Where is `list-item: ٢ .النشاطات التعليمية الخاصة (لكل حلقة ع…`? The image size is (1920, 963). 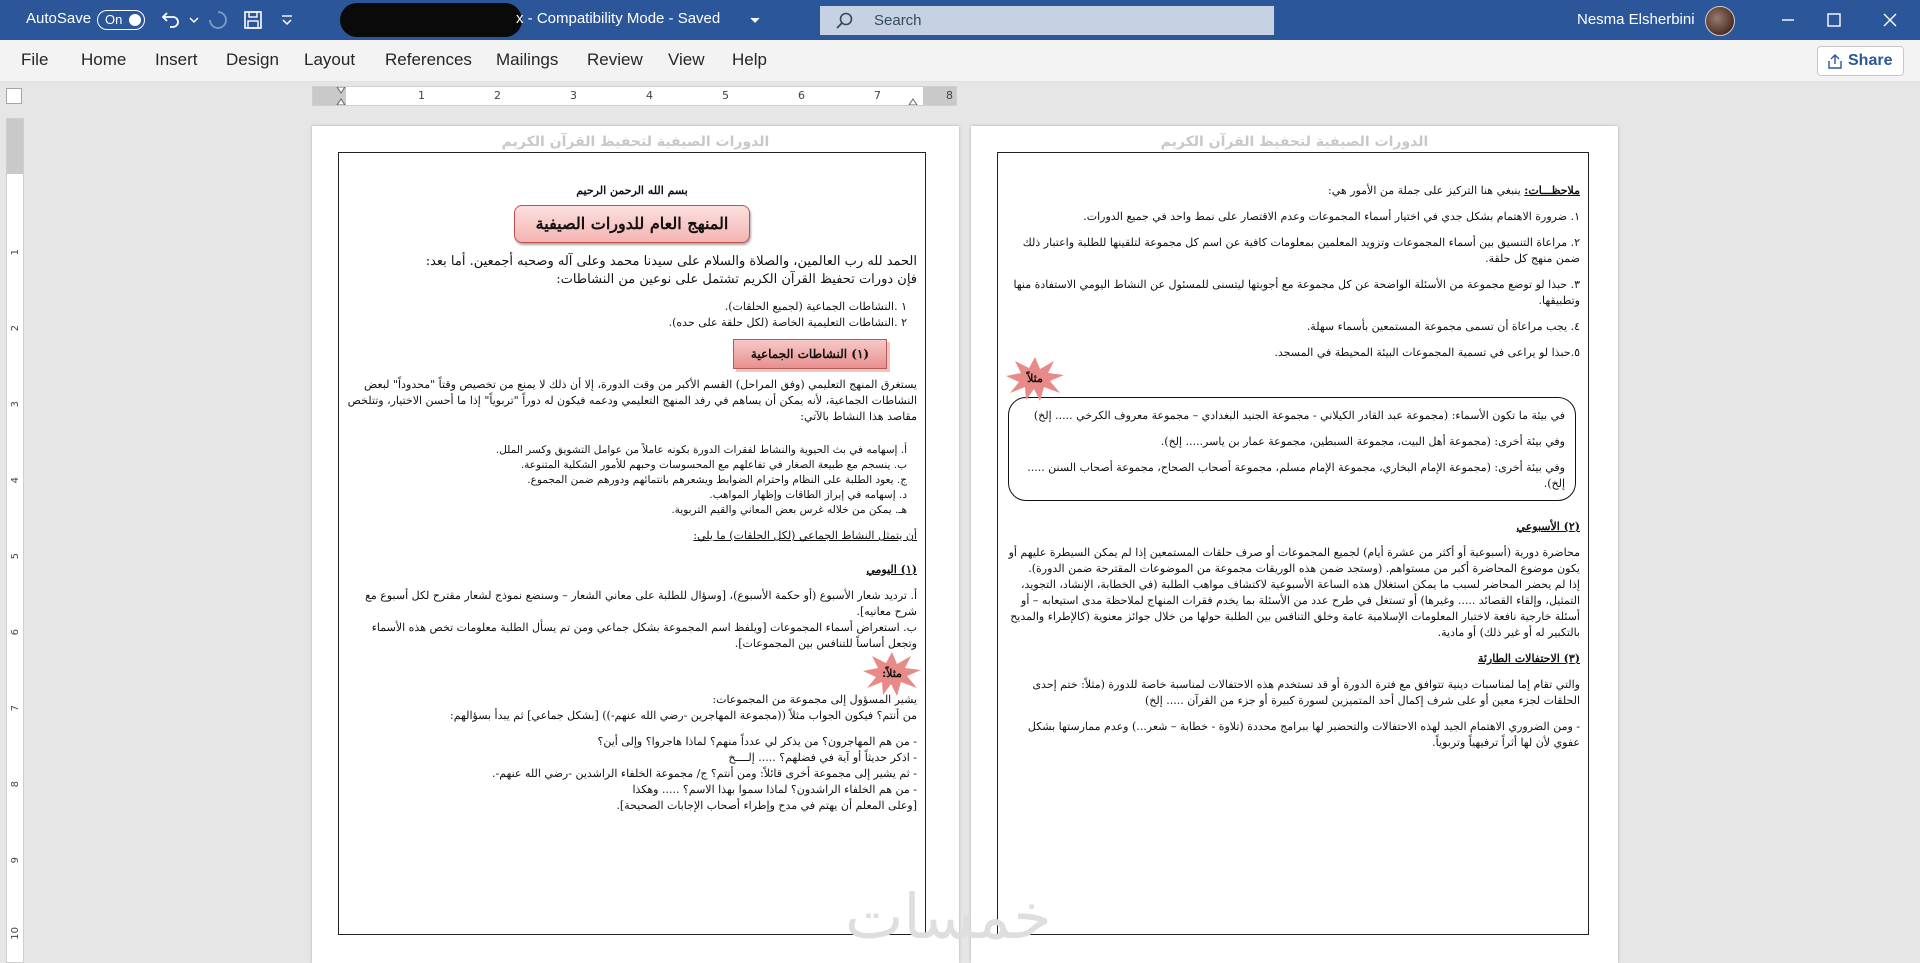 list-item: ٢ .النشاطات التعليمية الخاصة (لكل حلقة ع… is located at coordinates (787, 322).